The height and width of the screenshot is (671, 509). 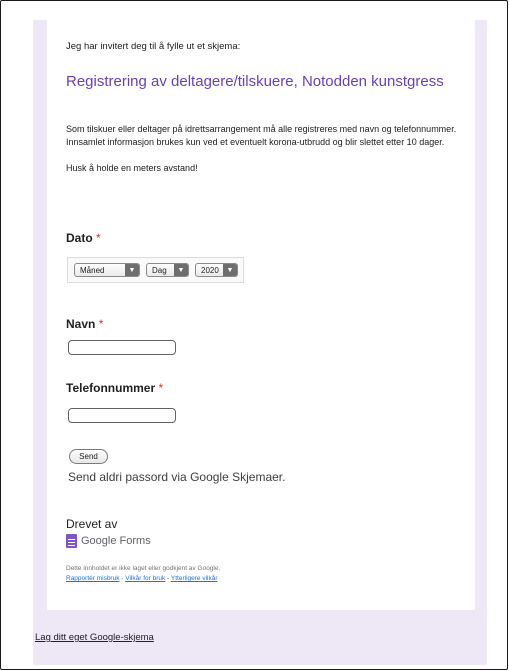 What do you see at coordinates (92, 578) in the screenshot?
I see `report-abuse-link: Rapportér misbruk` at bounding box center [92, 578].